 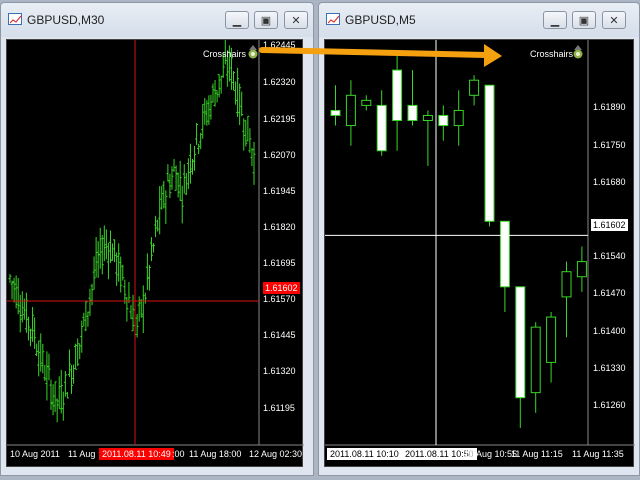 What do you see at coordinates (380, 20) in the screenshot?
I see `window-title: GBPUSD,M5` at bounding box center [380, 20].